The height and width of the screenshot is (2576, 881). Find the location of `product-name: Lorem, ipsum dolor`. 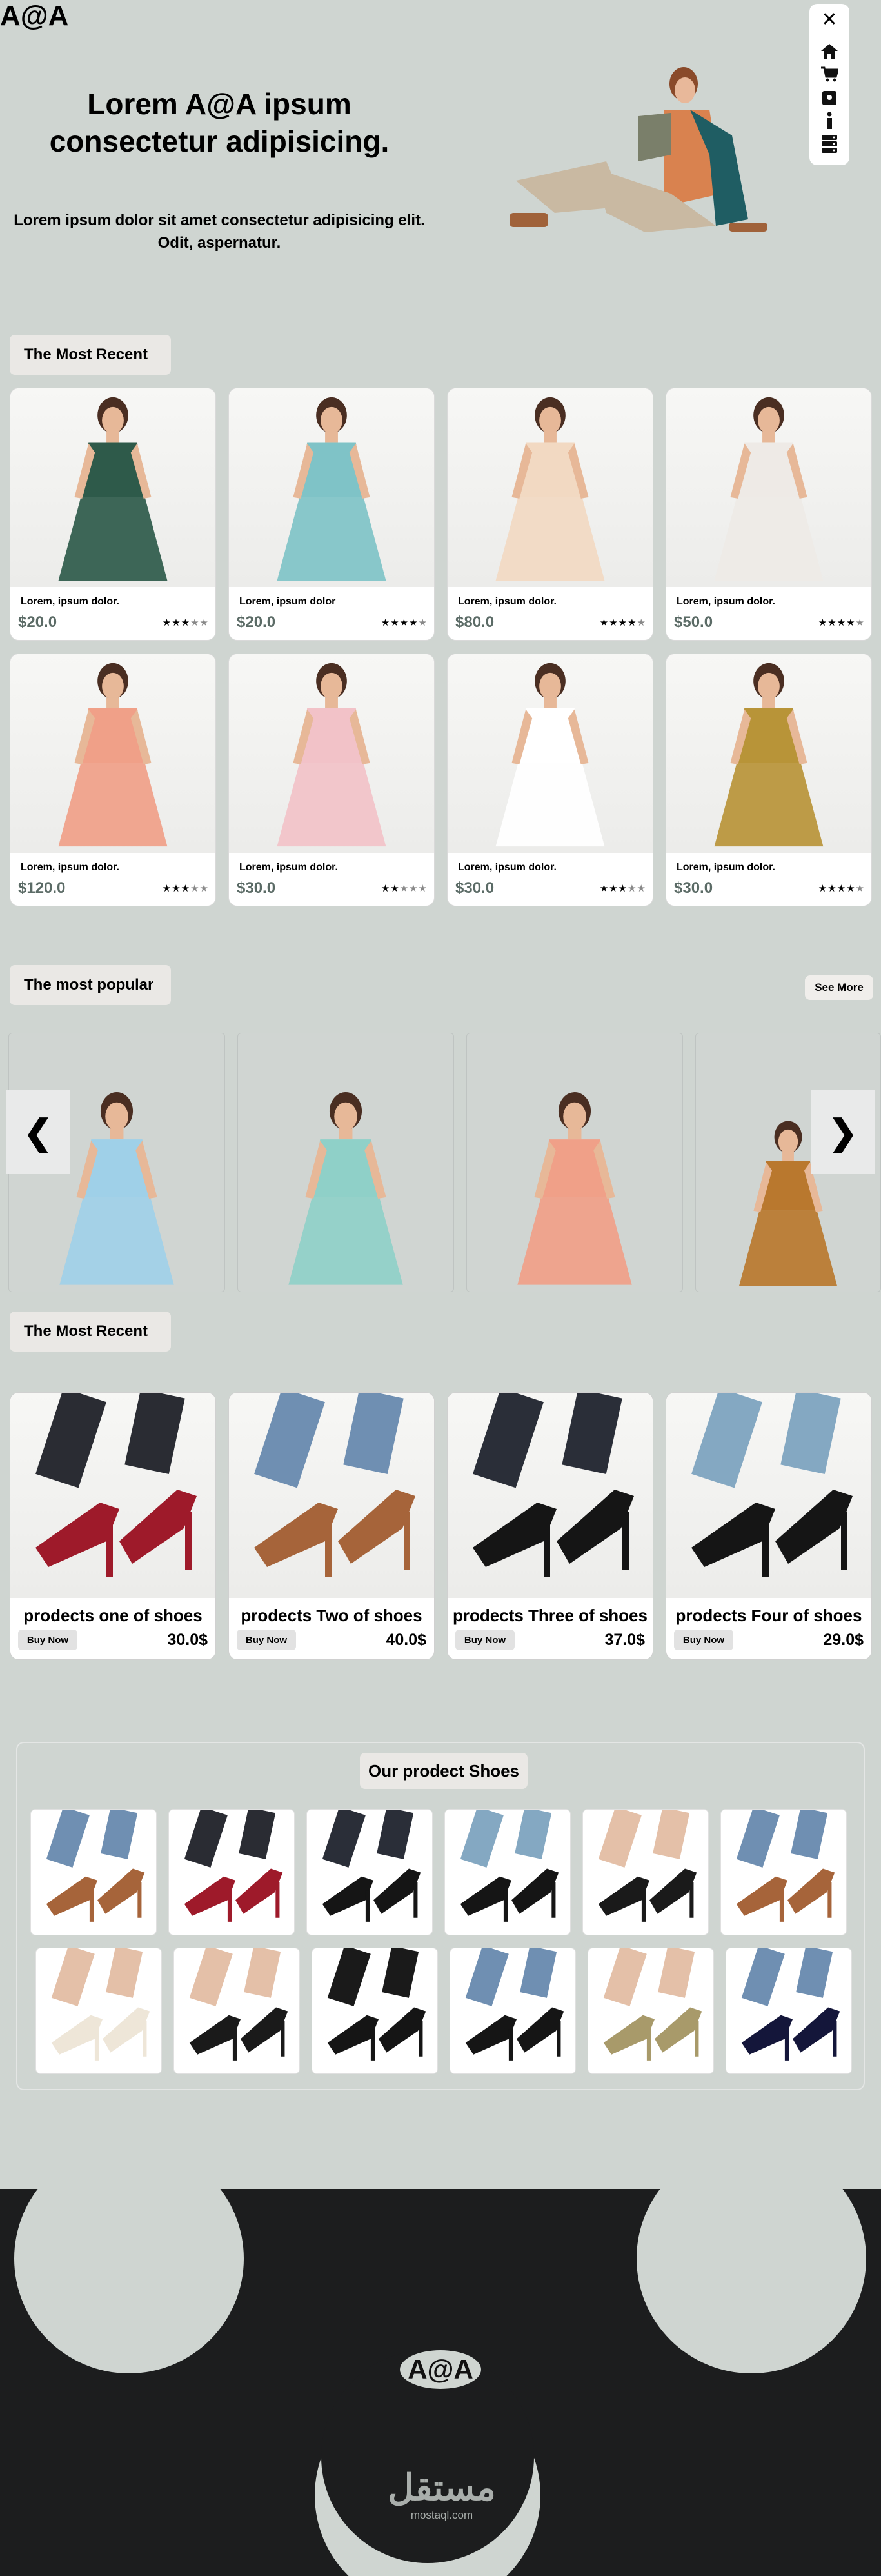

product-name: Lorem, ipsum dolor is located at coordinates (287, 601).